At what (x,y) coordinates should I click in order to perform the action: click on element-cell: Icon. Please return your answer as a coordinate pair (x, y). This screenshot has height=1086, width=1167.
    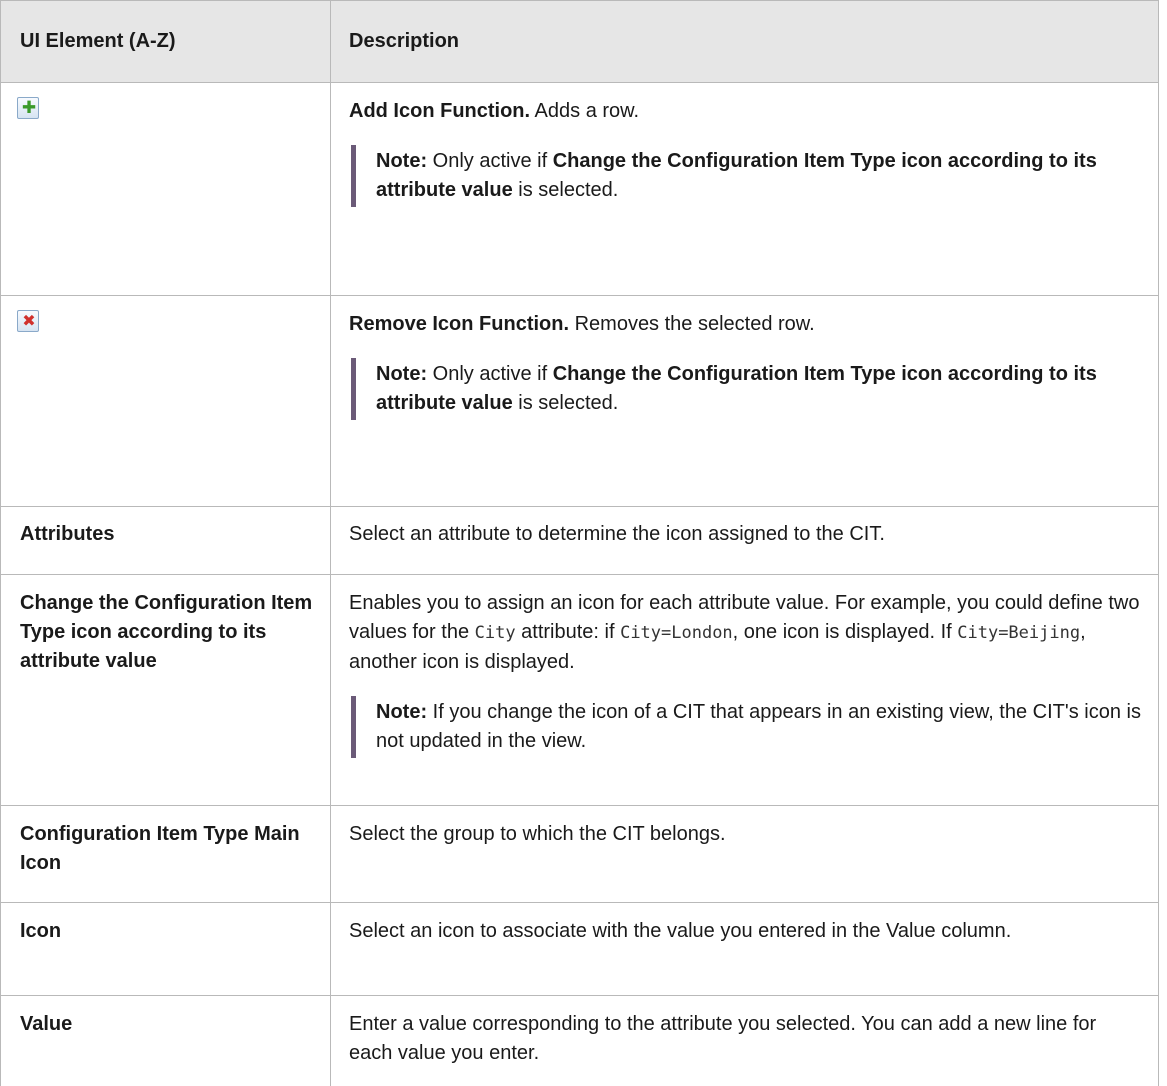
    Looking at the image, I should click on (166, 949).